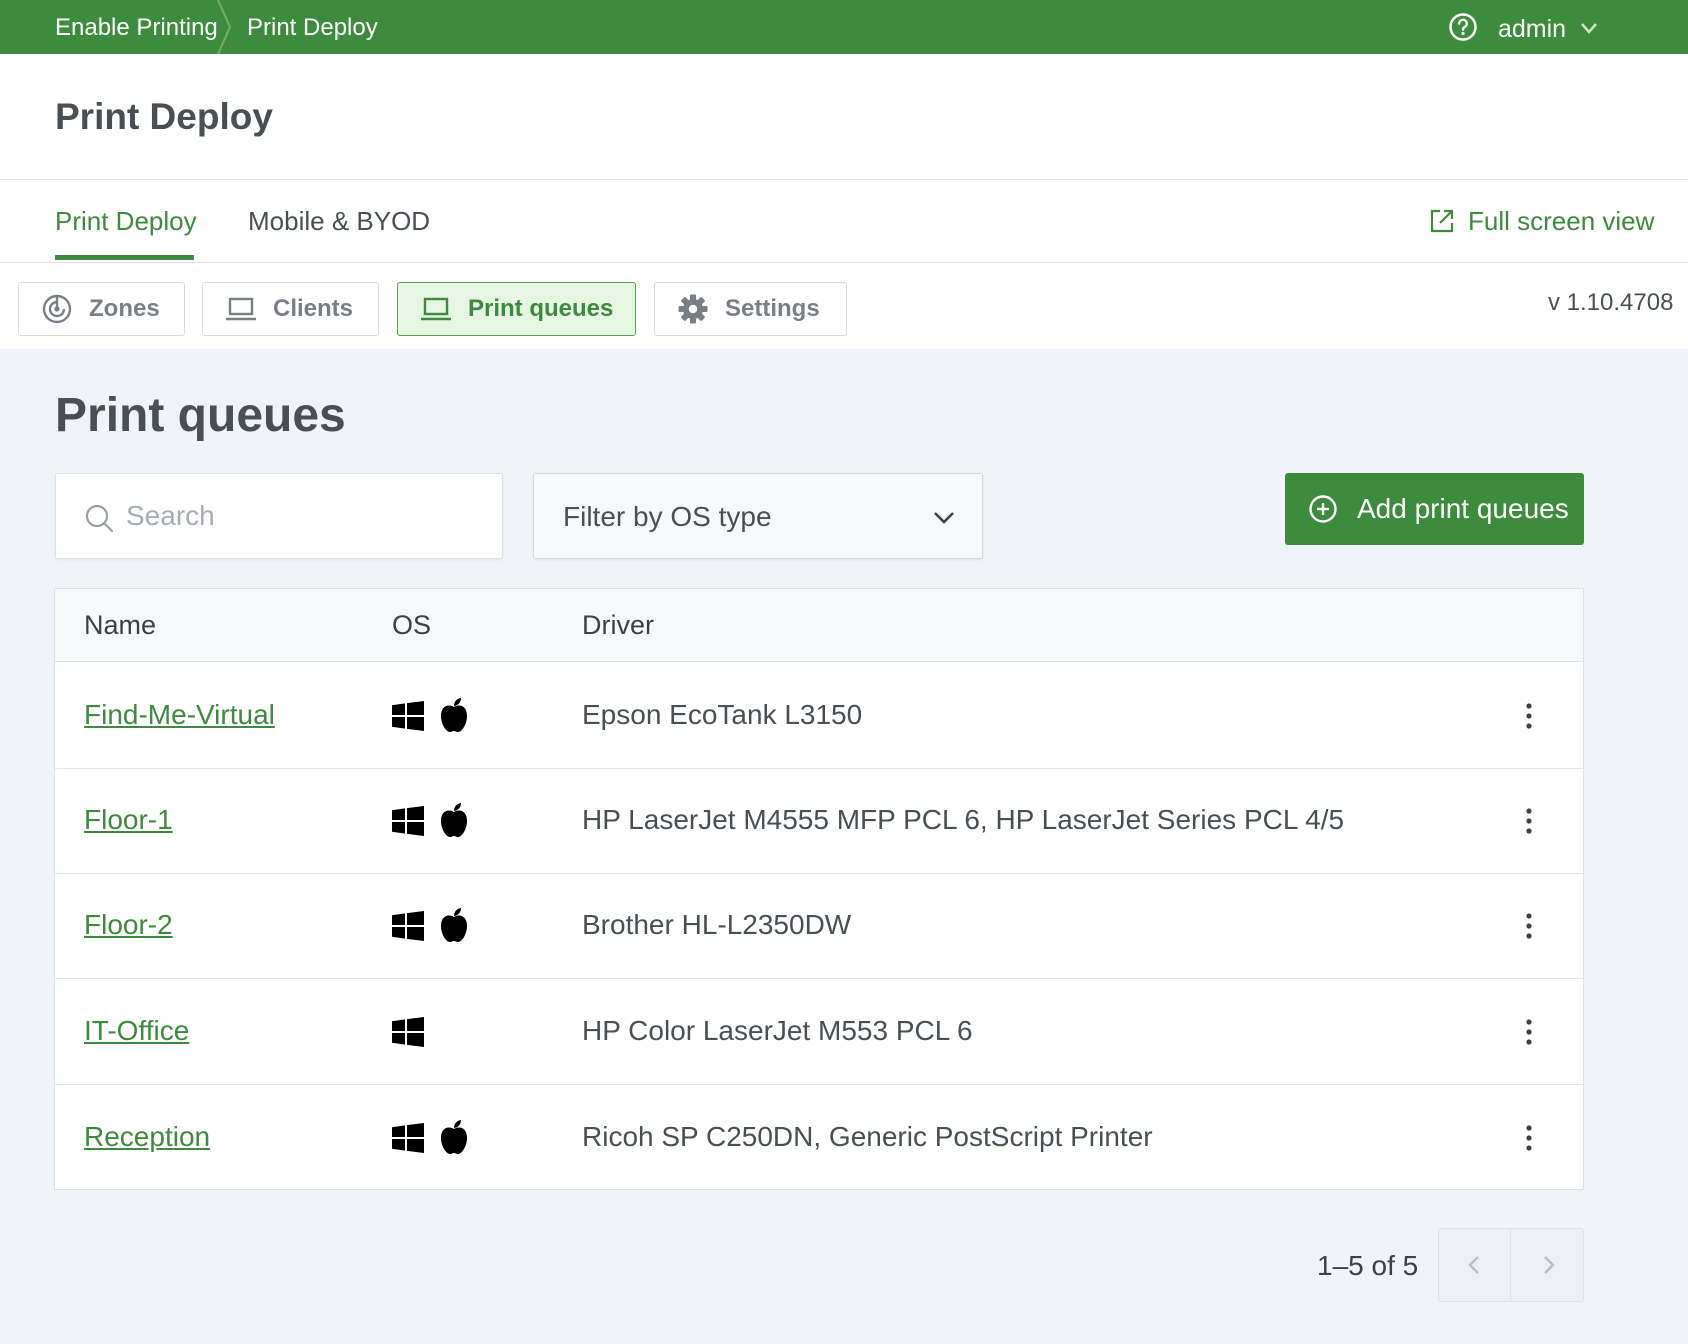 The width and height of the screenshot is (1688, 1344). What do you see at coordinates (819, 625) in the screenshot?
I see `table-header: Name OS Driver` at bounding box center [819, 625].